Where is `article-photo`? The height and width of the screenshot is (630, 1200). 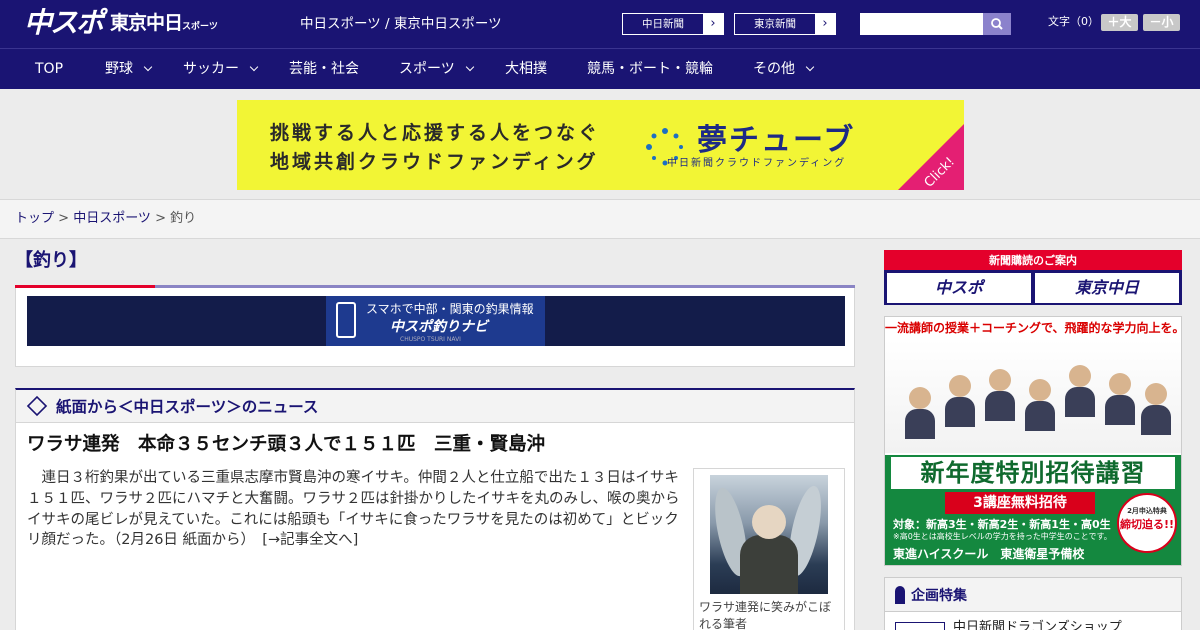 article-photo is located at coordinates (769, 534).